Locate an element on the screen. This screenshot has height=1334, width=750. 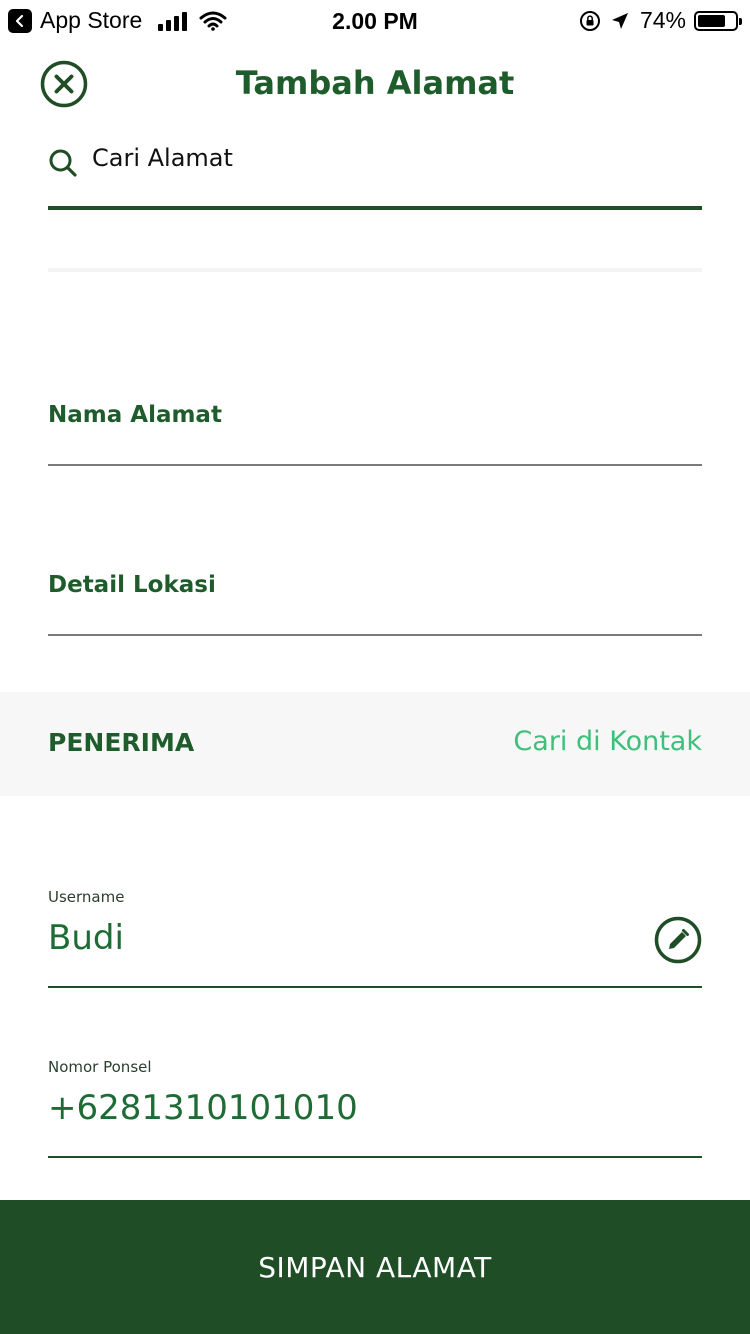
location-detail-field: Detail Lokasi is located at coordinates (375, 601).